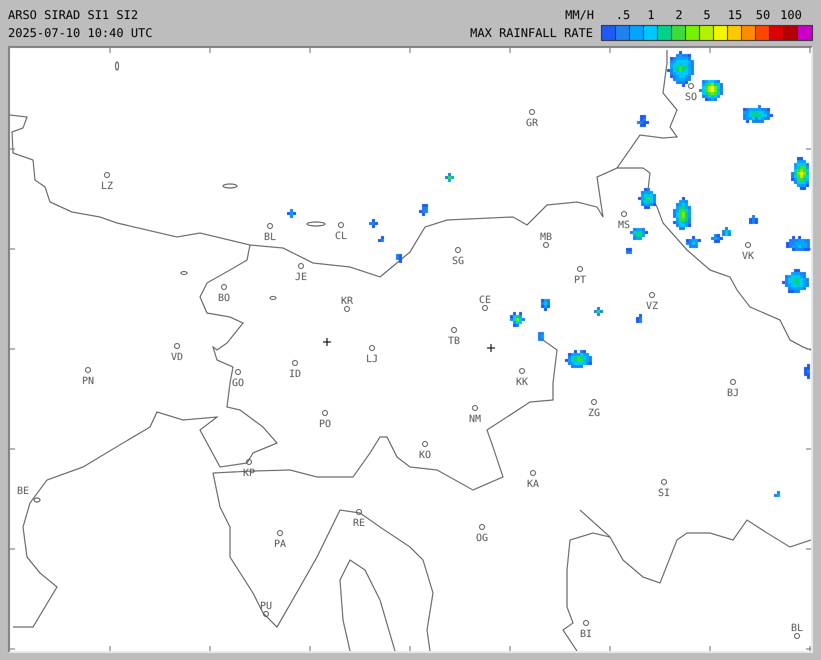  Describe the element at coordinates (586, 634) in the screenshot. I see `city-label: BI` at that location.